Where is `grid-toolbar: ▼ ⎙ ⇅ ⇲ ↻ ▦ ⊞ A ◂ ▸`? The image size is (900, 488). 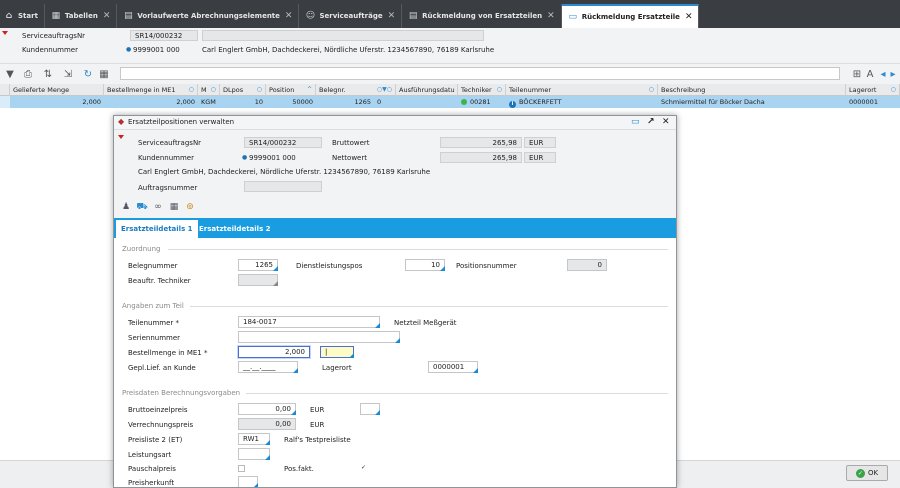 grid-toolbar: ▼ ⎙ ⇅ ⇲ ↻ ▦ ⊞ A ◂ ▸ is located at coordinates (450, 74).